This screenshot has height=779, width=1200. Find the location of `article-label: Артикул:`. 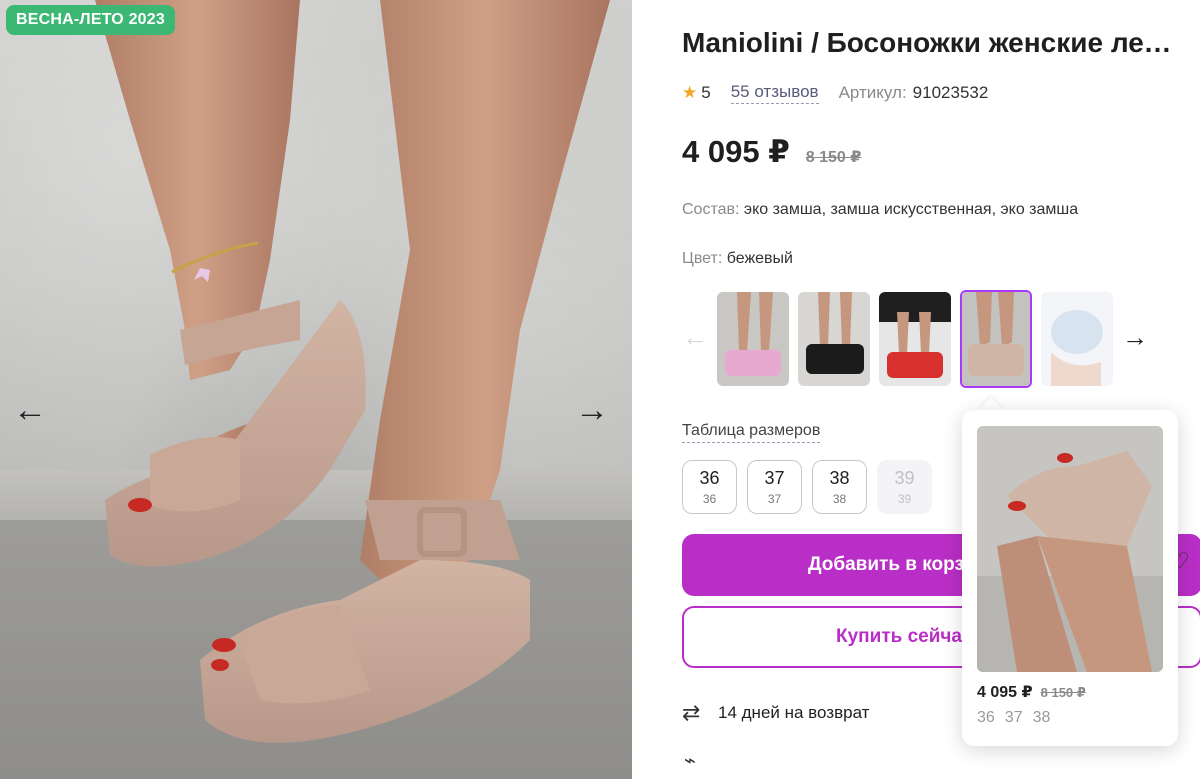

article-label: Артикул: is located at coordinates (872, 92).